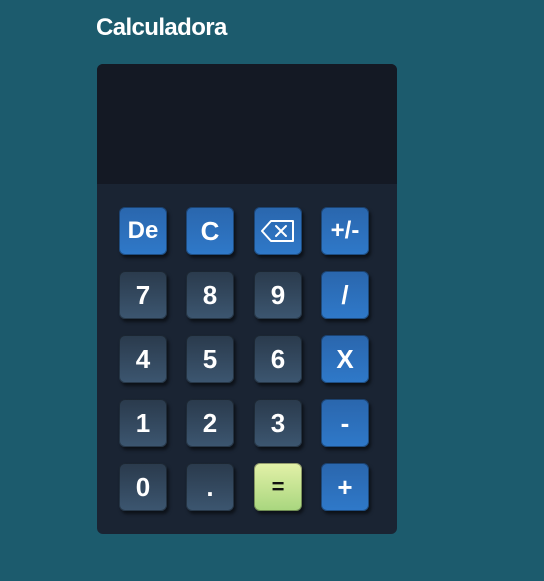 Image resolution: width=544 pixels, height=581 pixels. I want to click on divide-button: /, so click(345, 295).